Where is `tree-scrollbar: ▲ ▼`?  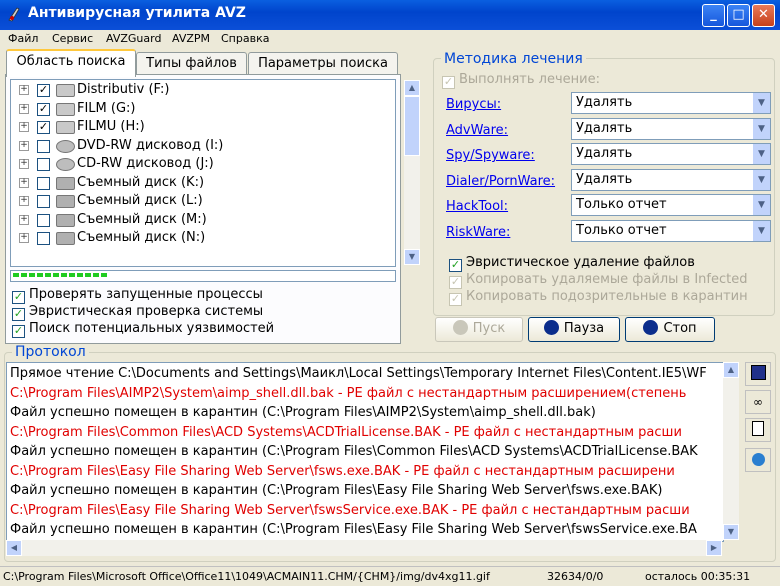
tree-scrollbar: ▲ ▼ is located at coordinates (412, 172).